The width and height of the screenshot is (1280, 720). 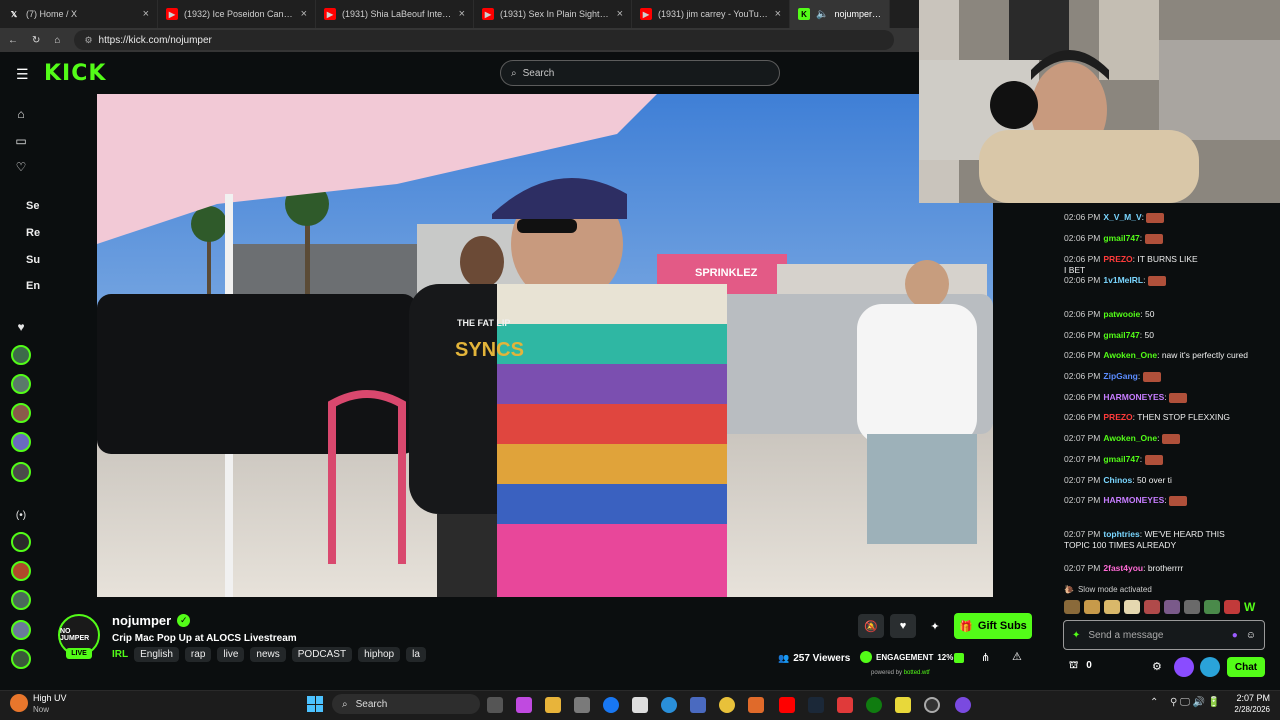 I want to click on gif-icon, so click(x=1210, y=667).